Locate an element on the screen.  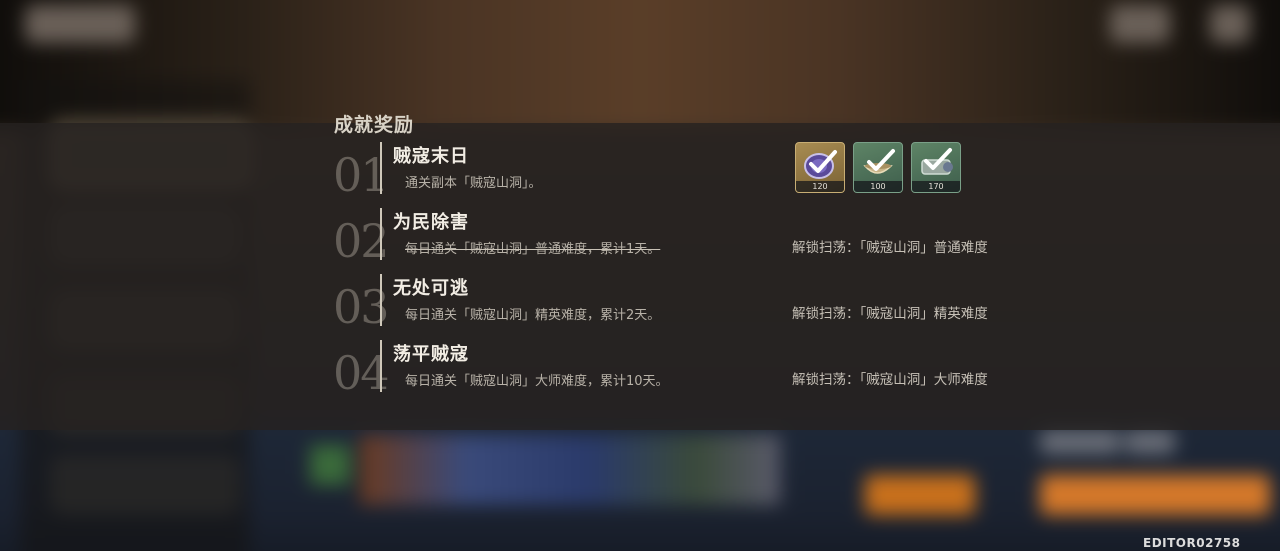
reward-items: 120 100 170 is located at coordinates (878, 167).